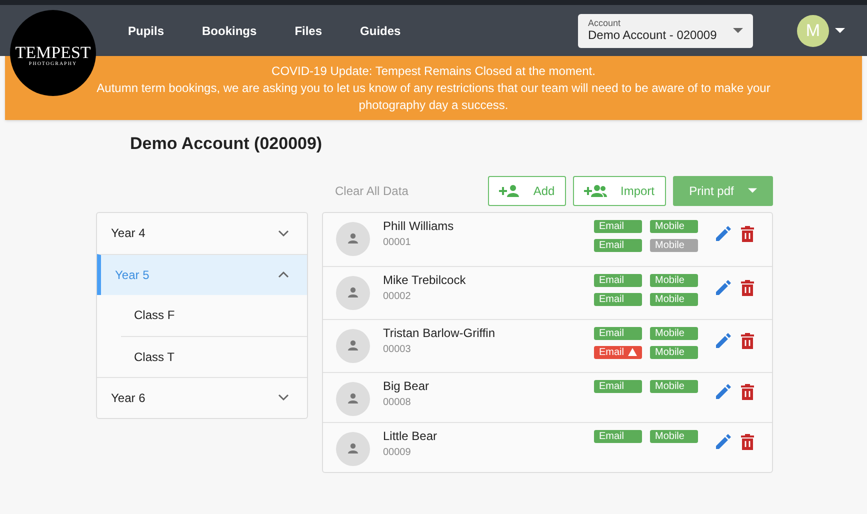 The height and width of the screenshot is (514, 867). What do you see at coordinates (227, 144) in the screenshot?
I see `page-title: Demo Account (020009)` at bounding box center [227, 144].